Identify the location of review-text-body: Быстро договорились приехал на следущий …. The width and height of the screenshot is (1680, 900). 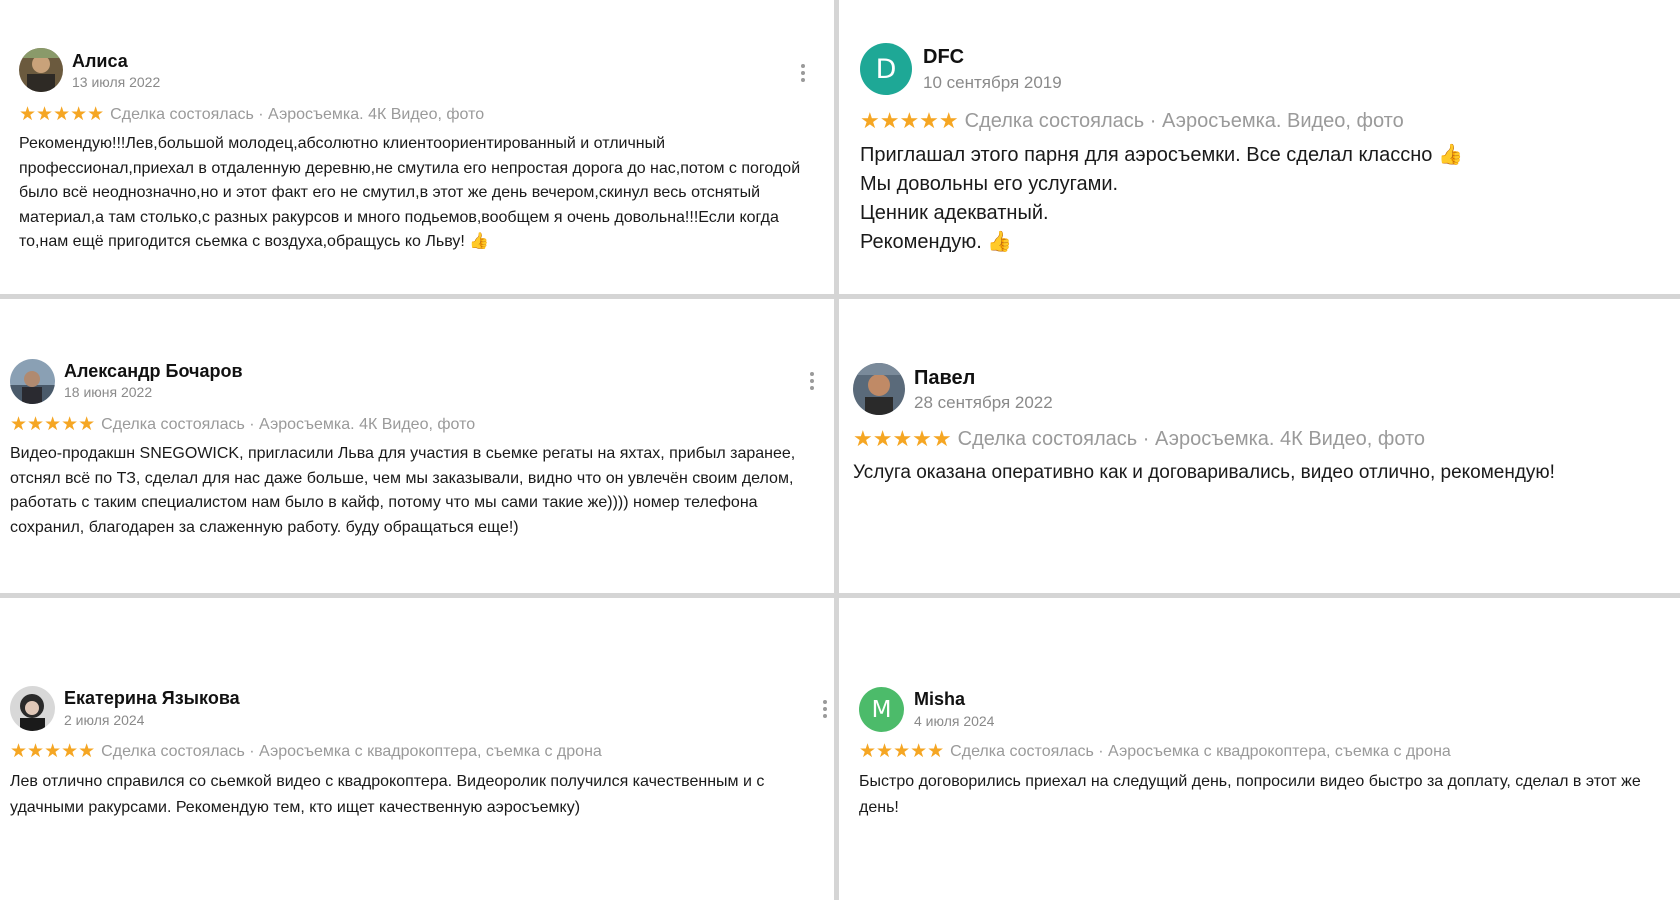
(1250, 794).